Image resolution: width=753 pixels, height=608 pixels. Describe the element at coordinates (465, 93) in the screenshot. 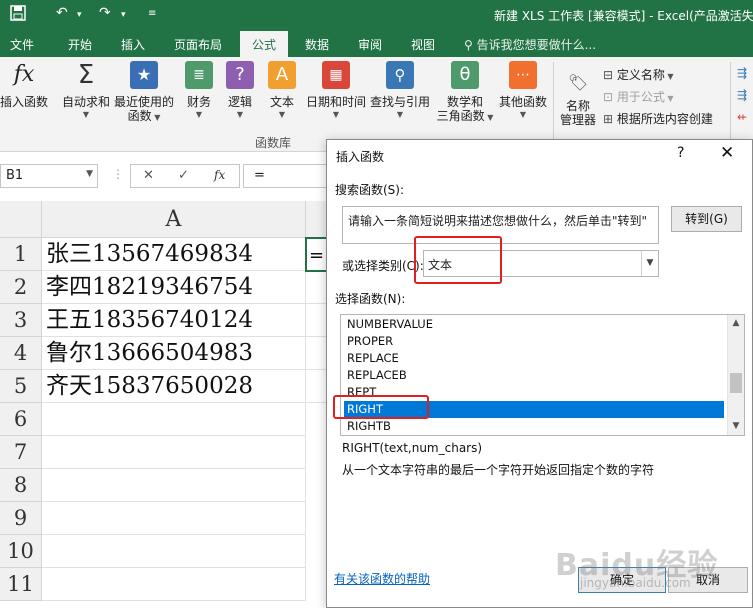

I see `math-trig-button: θ 数学和 三角函数 ▼` at that location.